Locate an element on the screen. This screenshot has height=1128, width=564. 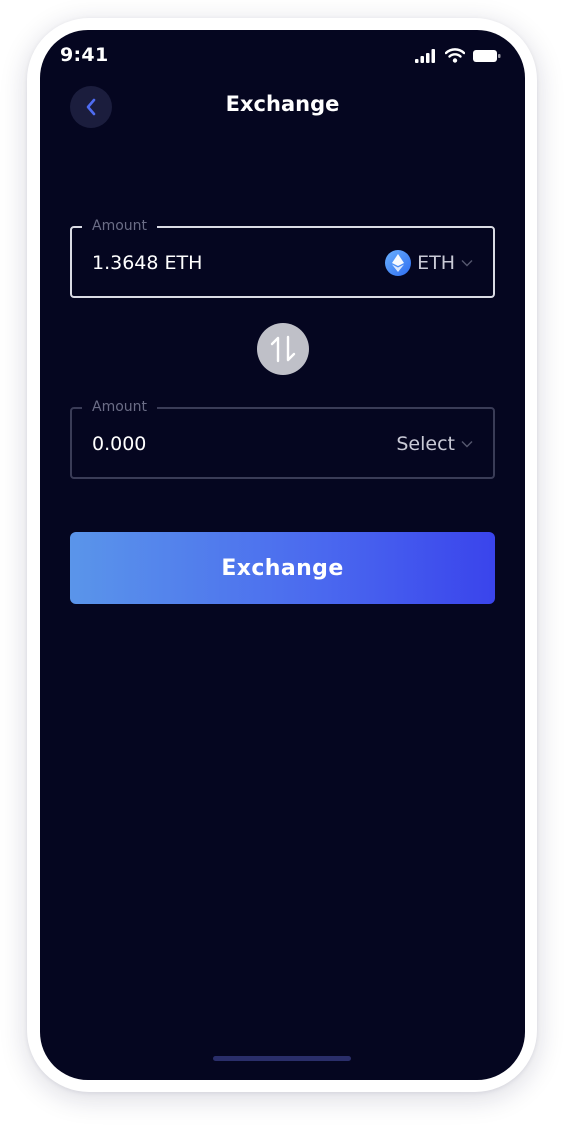
status-time: 9:41 is located at coordinates (84, 55).